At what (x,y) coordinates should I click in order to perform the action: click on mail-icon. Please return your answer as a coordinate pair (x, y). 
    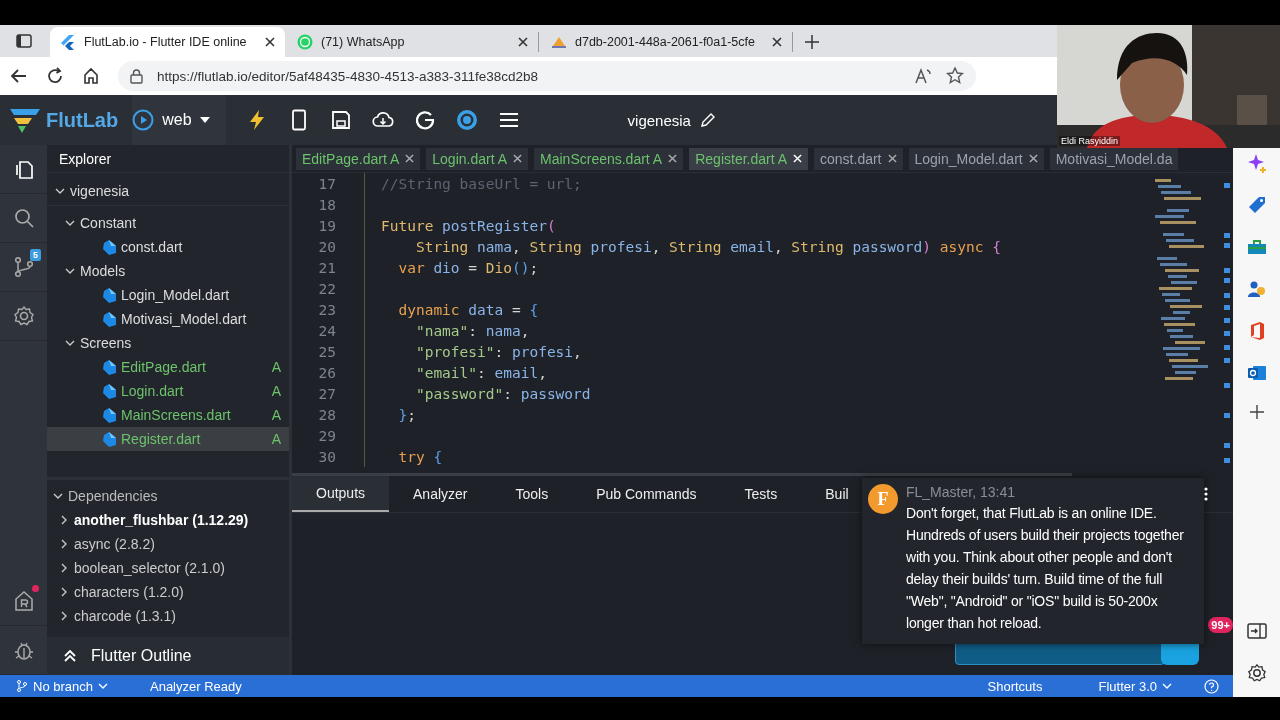
    Looking at the image, I should click on (1256, 373).